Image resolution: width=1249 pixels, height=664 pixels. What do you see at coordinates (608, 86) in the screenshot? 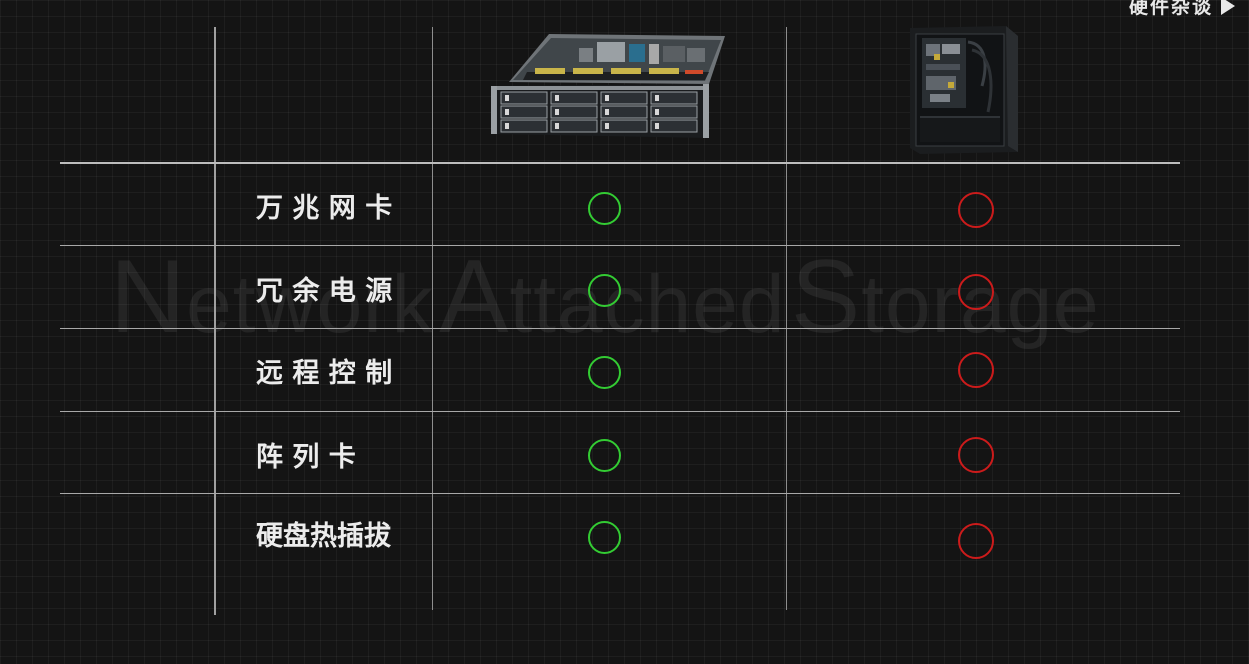
I see `rack-server-image` at bounding box center [608, 86].